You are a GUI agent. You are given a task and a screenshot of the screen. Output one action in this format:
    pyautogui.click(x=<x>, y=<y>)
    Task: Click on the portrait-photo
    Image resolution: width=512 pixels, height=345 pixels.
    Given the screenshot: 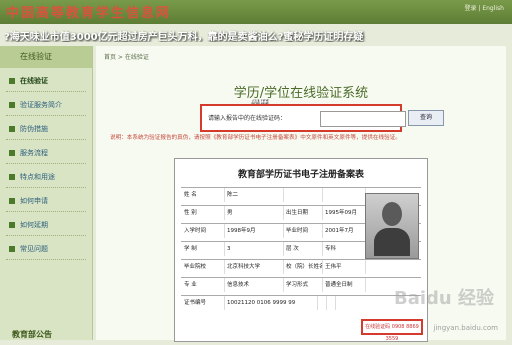 What is the action you would take?
    pyautogui.click(x=392, y=226)
    